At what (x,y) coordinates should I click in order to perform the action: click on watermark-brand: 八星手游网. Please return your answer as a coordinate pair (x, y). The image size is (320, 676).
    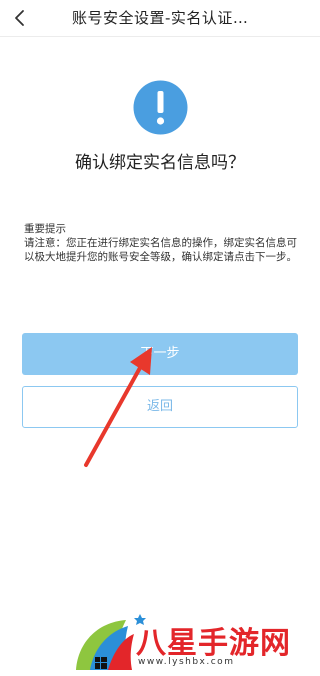
    Looking at the image, I should click on (213, 643).